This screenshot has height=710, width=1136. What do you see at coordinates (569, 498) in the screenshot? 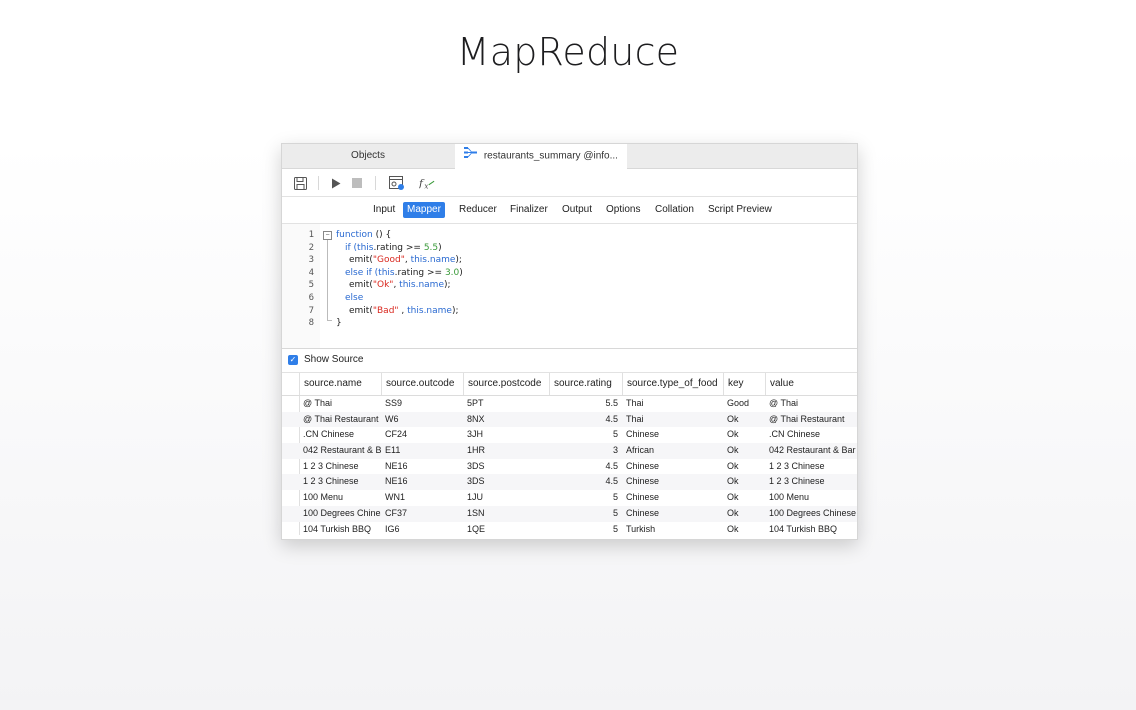
I see `table-row: 100 Menu WN1 1JU 5 Chinese Ok 100 Menu` at bounding box center [569, 498].